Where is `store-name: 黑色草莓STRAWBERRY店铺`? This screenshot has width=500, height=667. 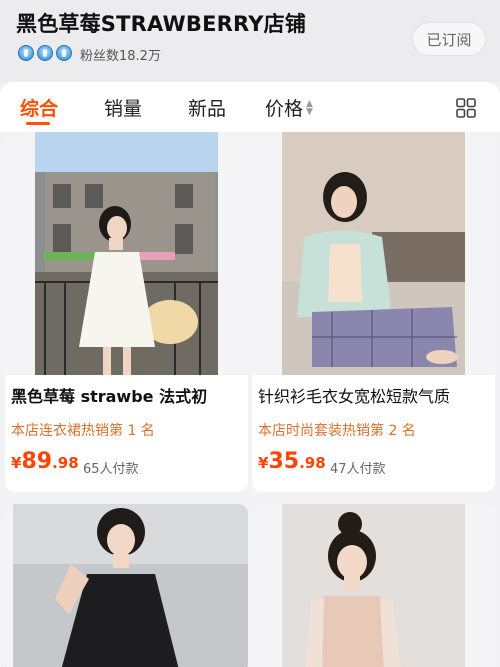 store-name: 黑色草莓STRAWBERRY店铺 is located at coordinates (161, 23).